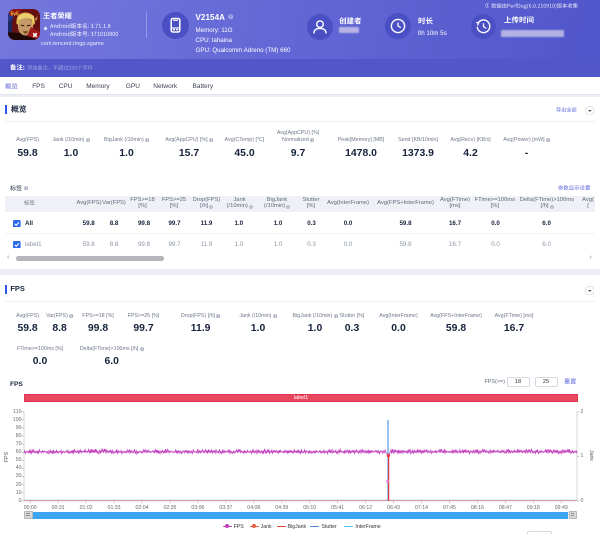  Describe the element at coordinates (15, 15) in the screenshot. I see `svg-text: 5v5` at that location.